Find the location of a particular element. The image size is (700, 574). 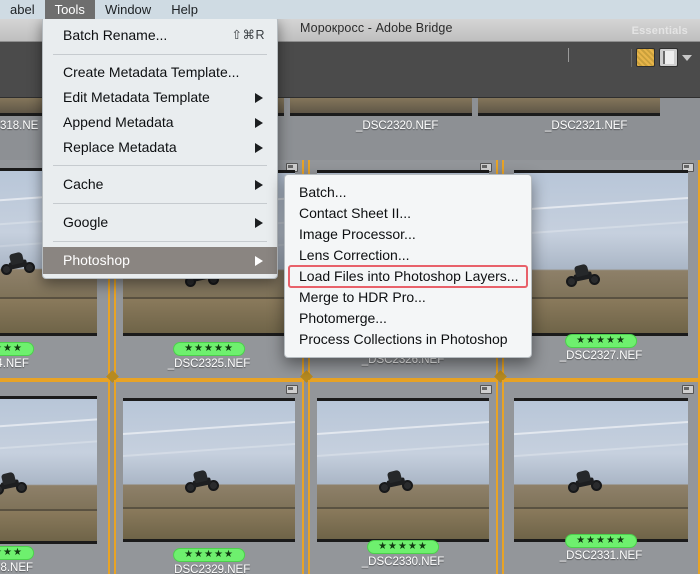

thumbnail-filename: _DSC2331.NEF is located at coordinates (601, 556).